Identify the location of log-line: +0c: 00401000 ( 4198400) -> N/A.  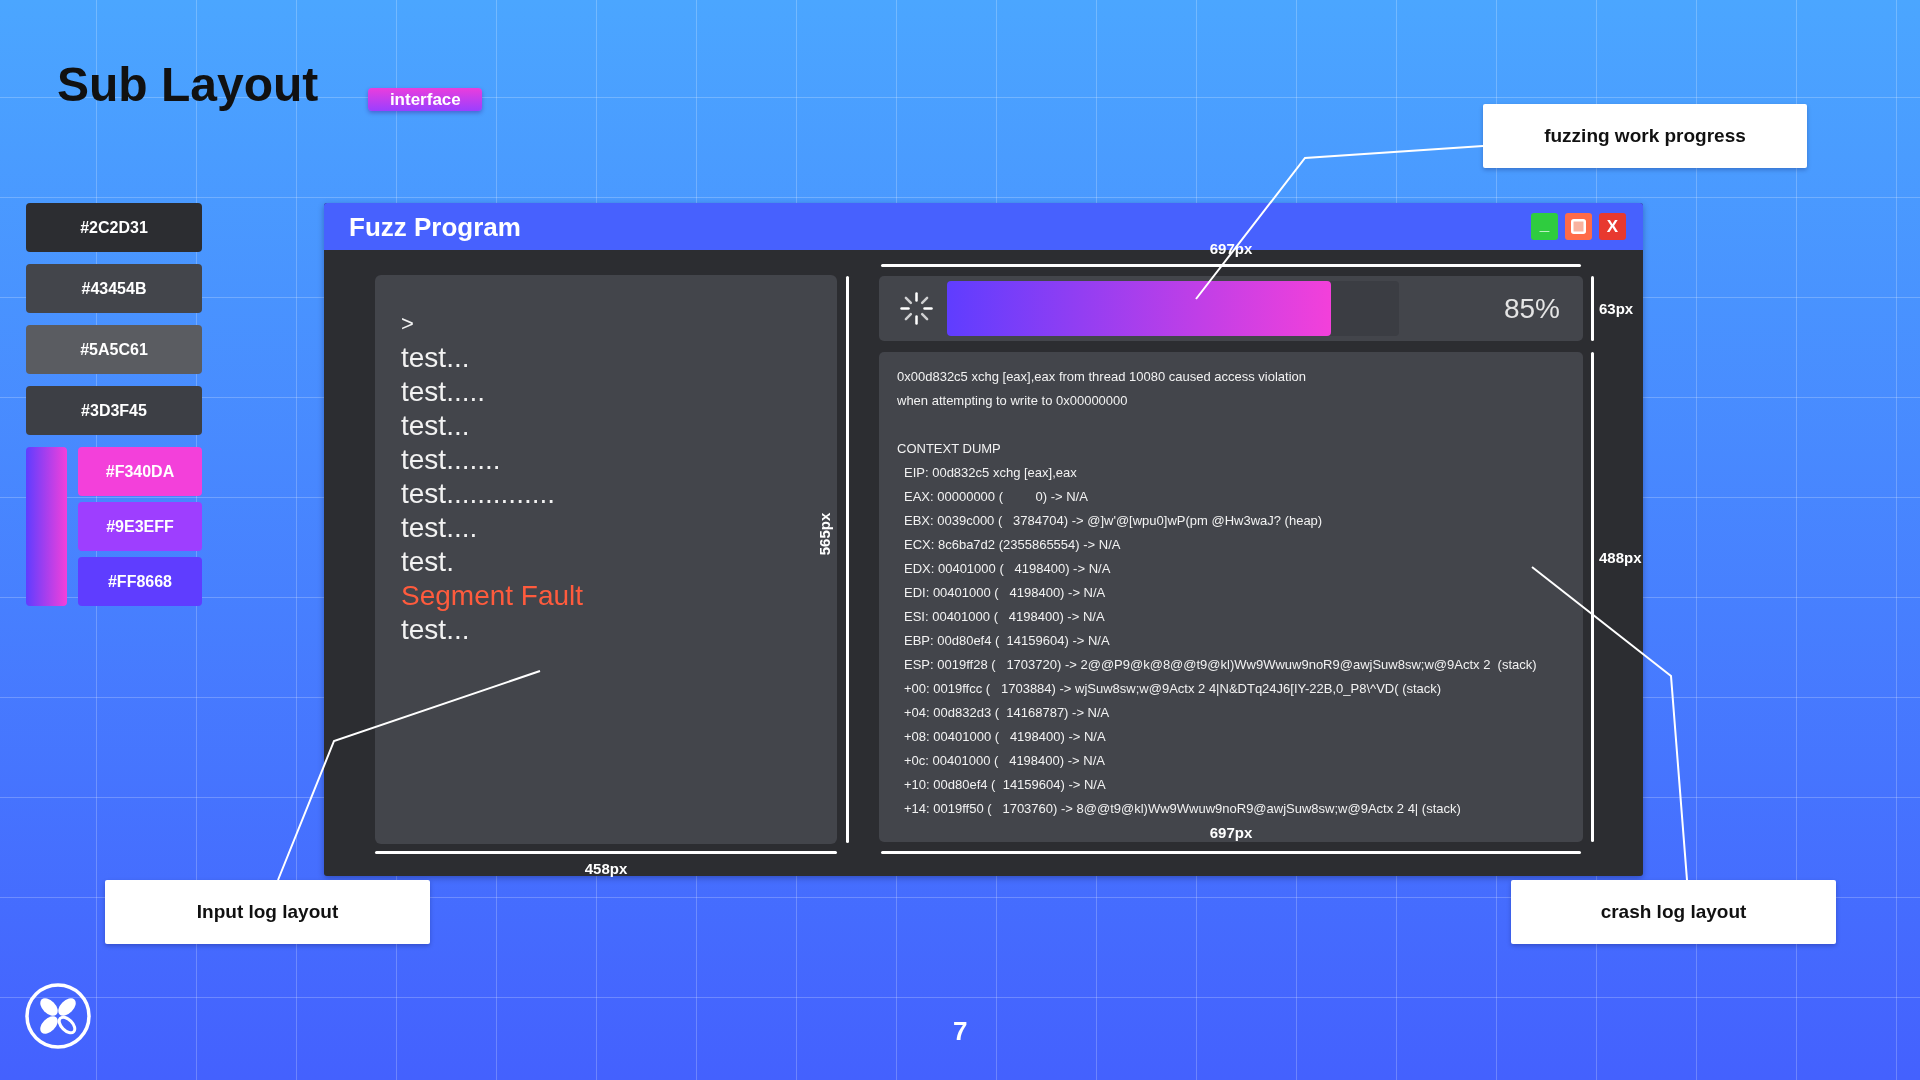
(1004, 761).